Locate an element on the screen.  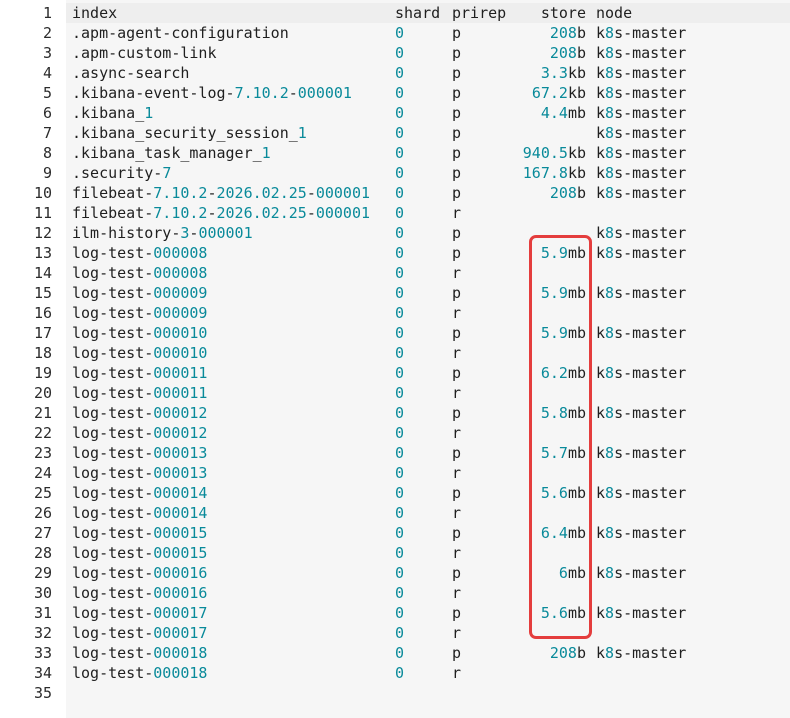
line-number: 33 is located at coordinates (42, 653).